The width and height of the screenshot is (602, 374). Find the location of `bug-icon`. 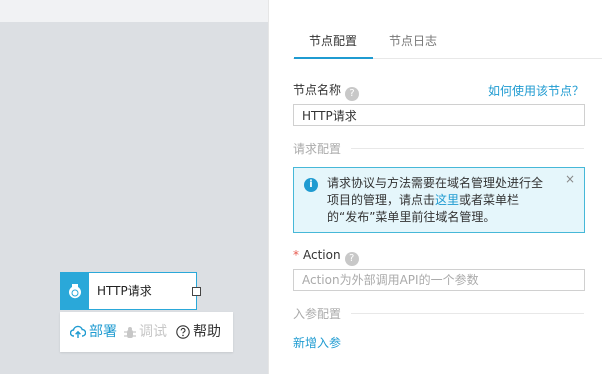

bug-icon is located at coordinates (130, 332).